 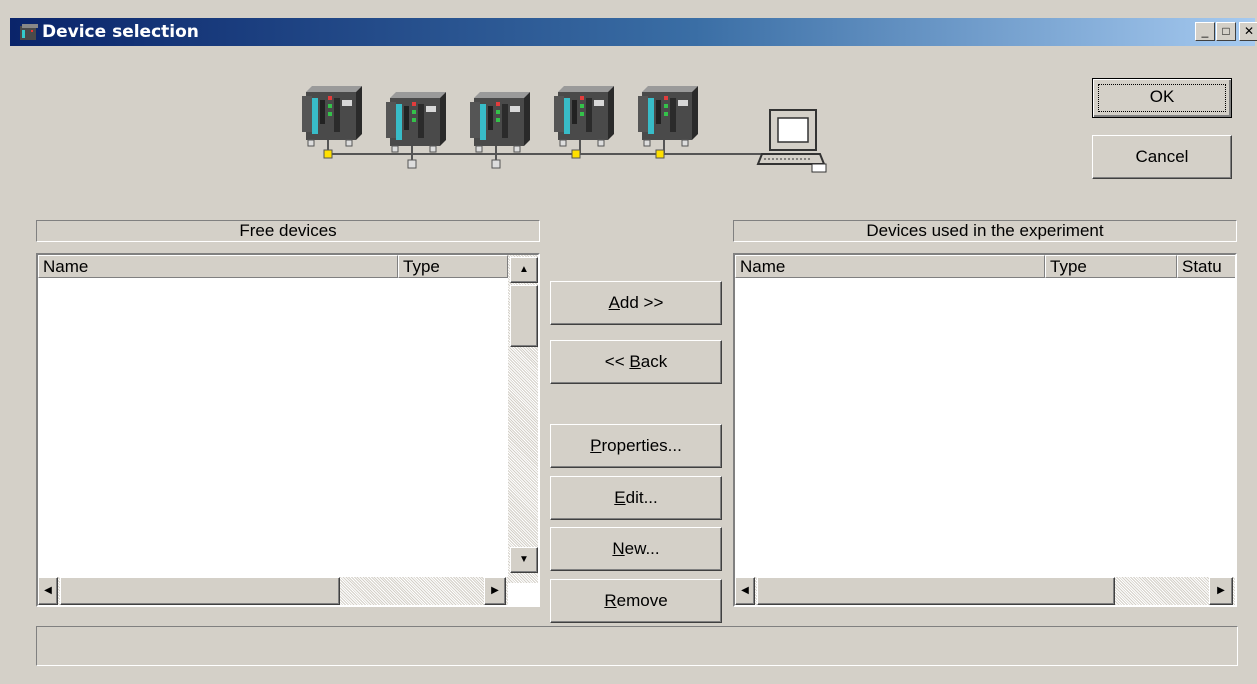 What do you see at coordinates (200, 591) in the screenshot?
I see `free-hscroll-thumb` at bounding box center [200, 591].